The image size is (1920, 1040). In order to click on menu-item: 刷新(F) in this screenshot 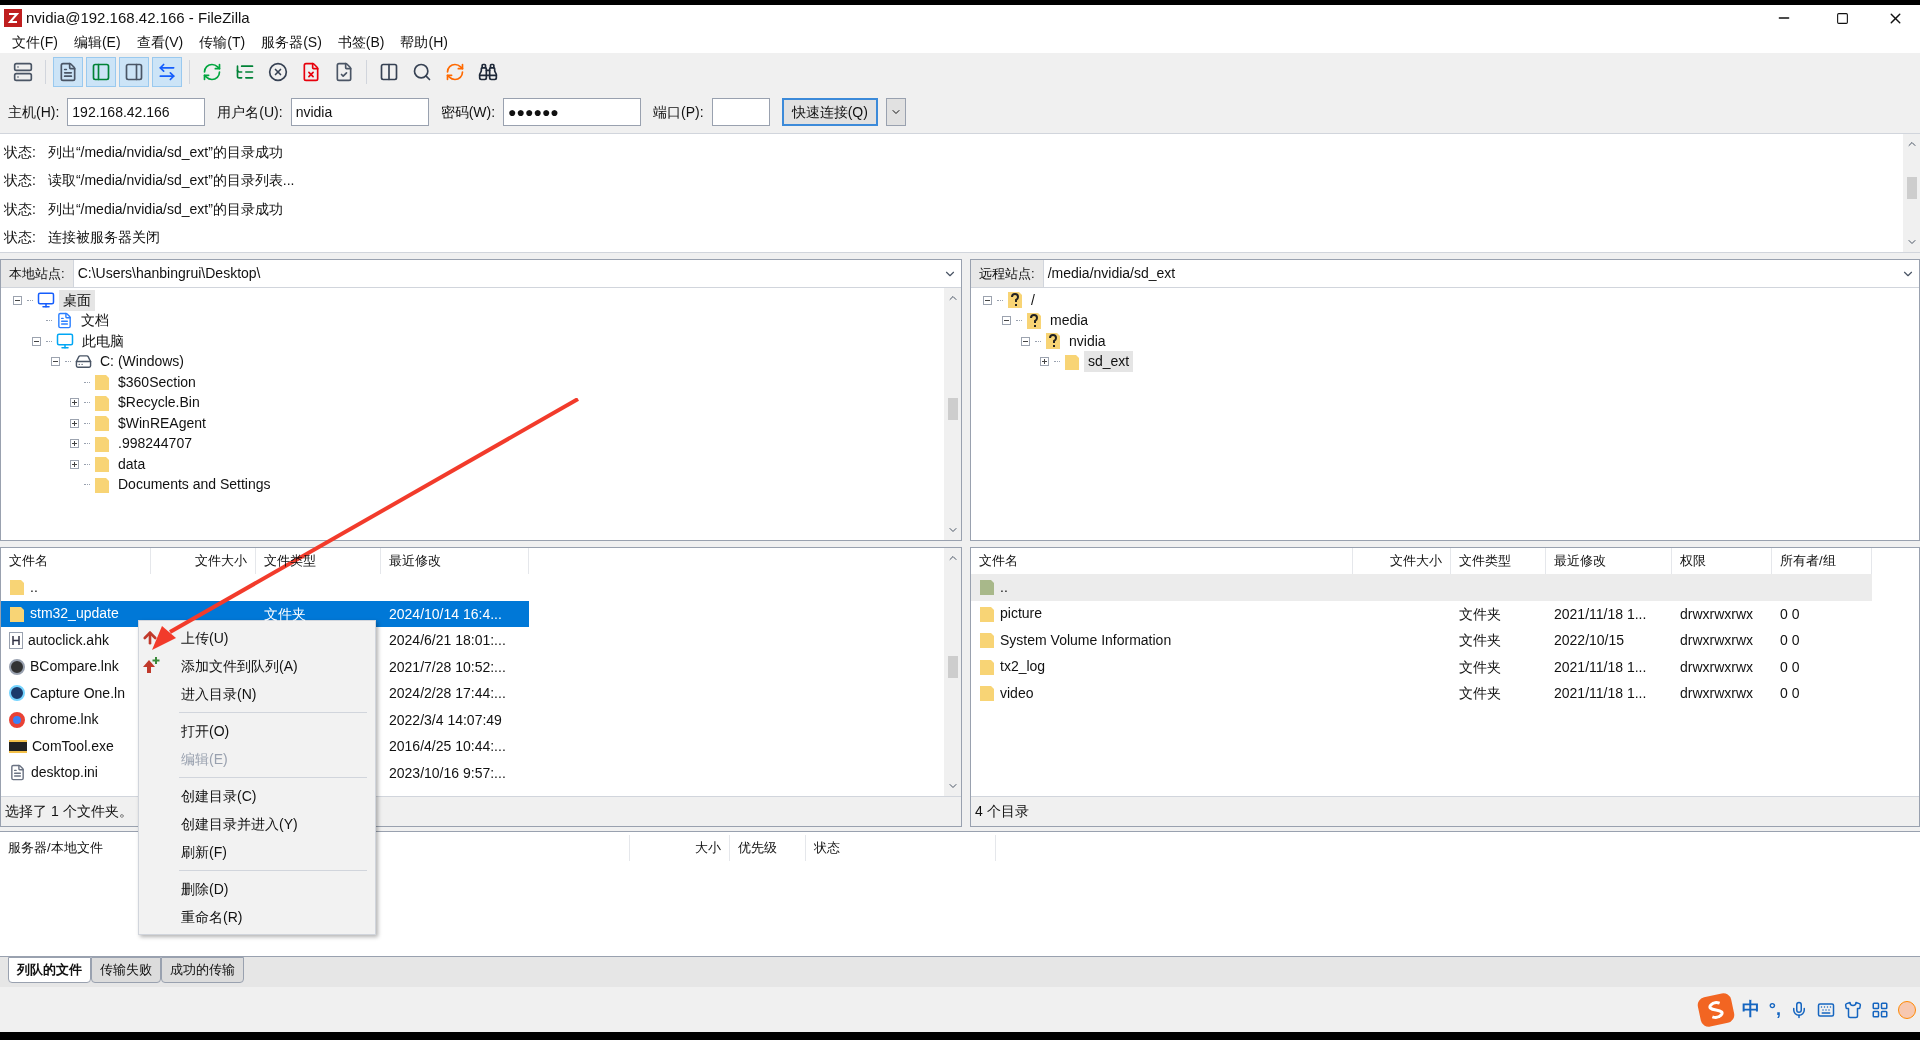, I will do `click(204, 852)`.